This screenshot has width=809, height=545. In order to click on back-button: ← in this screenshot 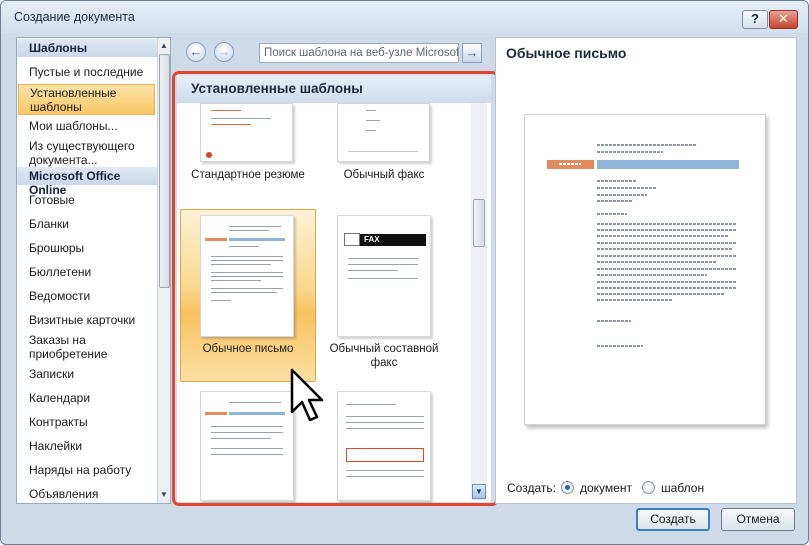, I will do `click(196, 52)`.